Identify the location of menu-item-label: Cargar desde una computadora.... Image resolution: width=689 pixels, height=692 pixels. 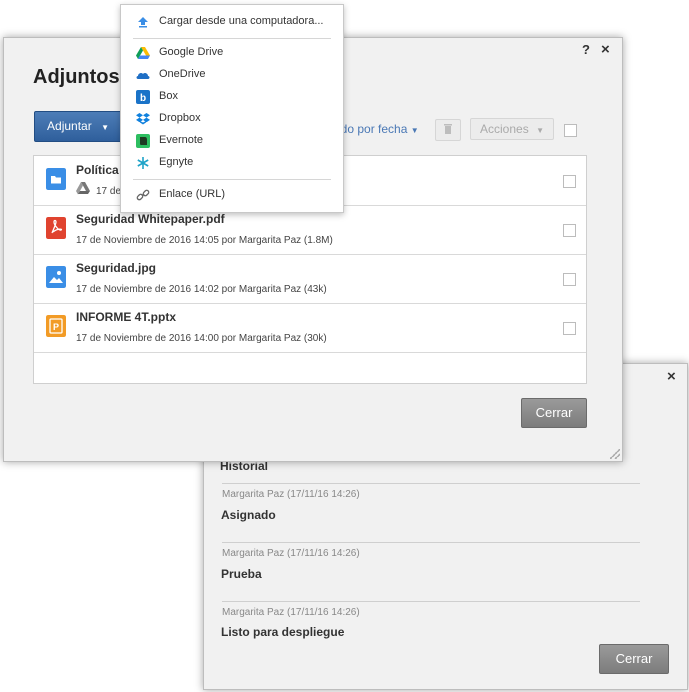
(241, 21).